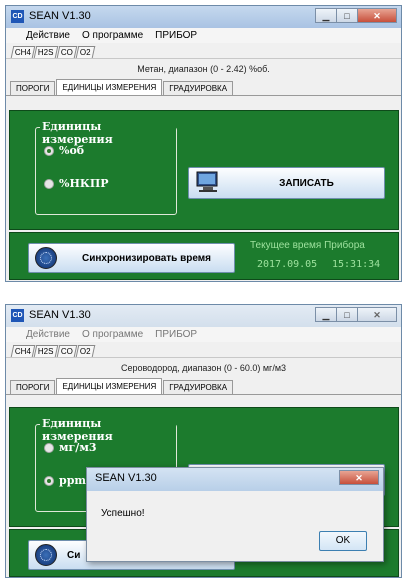 Image resolution: width=407 pixels, height=581 pixels. What do you see at coordinates (203, 68) in the screenshot?
I see `range-text: Метан, диапазон (0 - 2.42) %об.` at bounding box center [203, 68].